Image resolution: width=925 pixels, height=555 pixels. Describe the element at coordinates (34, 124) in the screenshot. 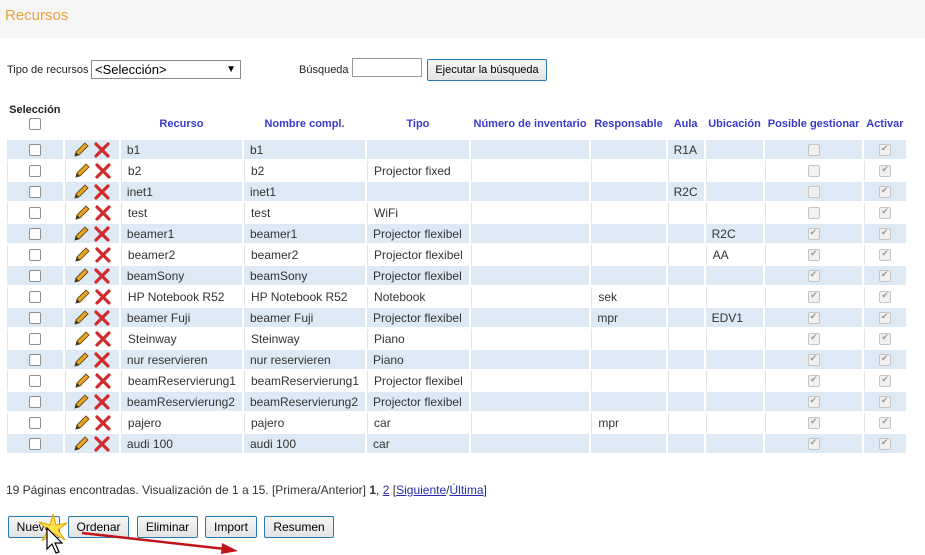

I see `select-all-checkbox` at that location.